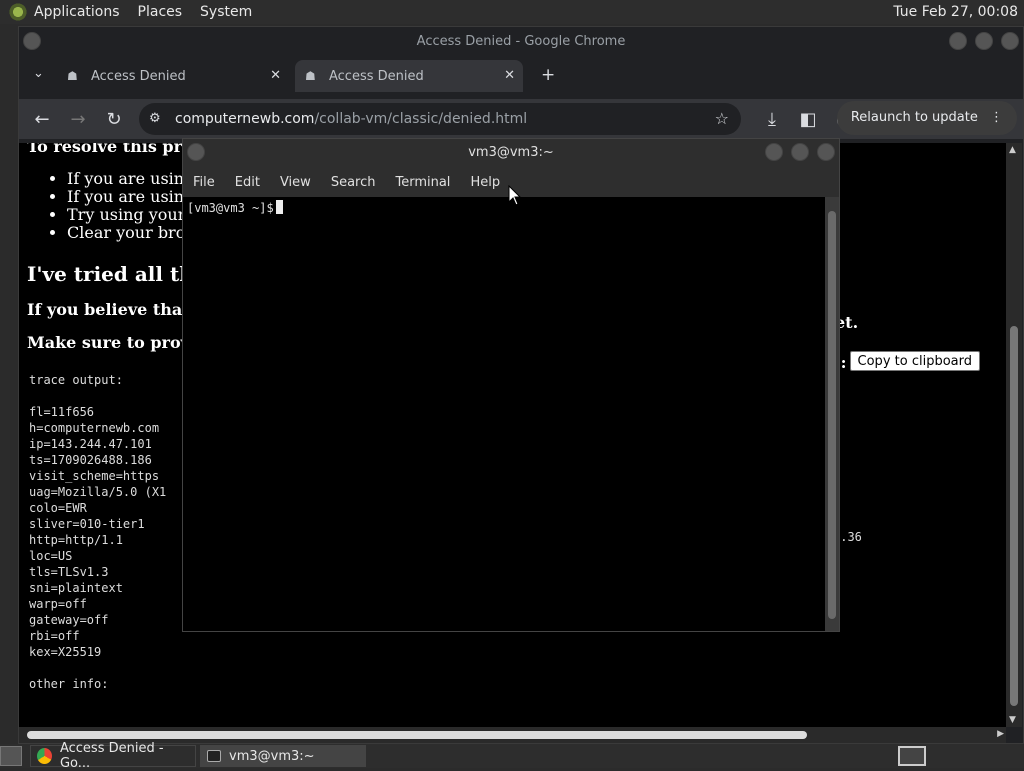 The height and width of the screenshot is (771, 1024). I want to click on mouse-pointer-icon, so click(515, 195).